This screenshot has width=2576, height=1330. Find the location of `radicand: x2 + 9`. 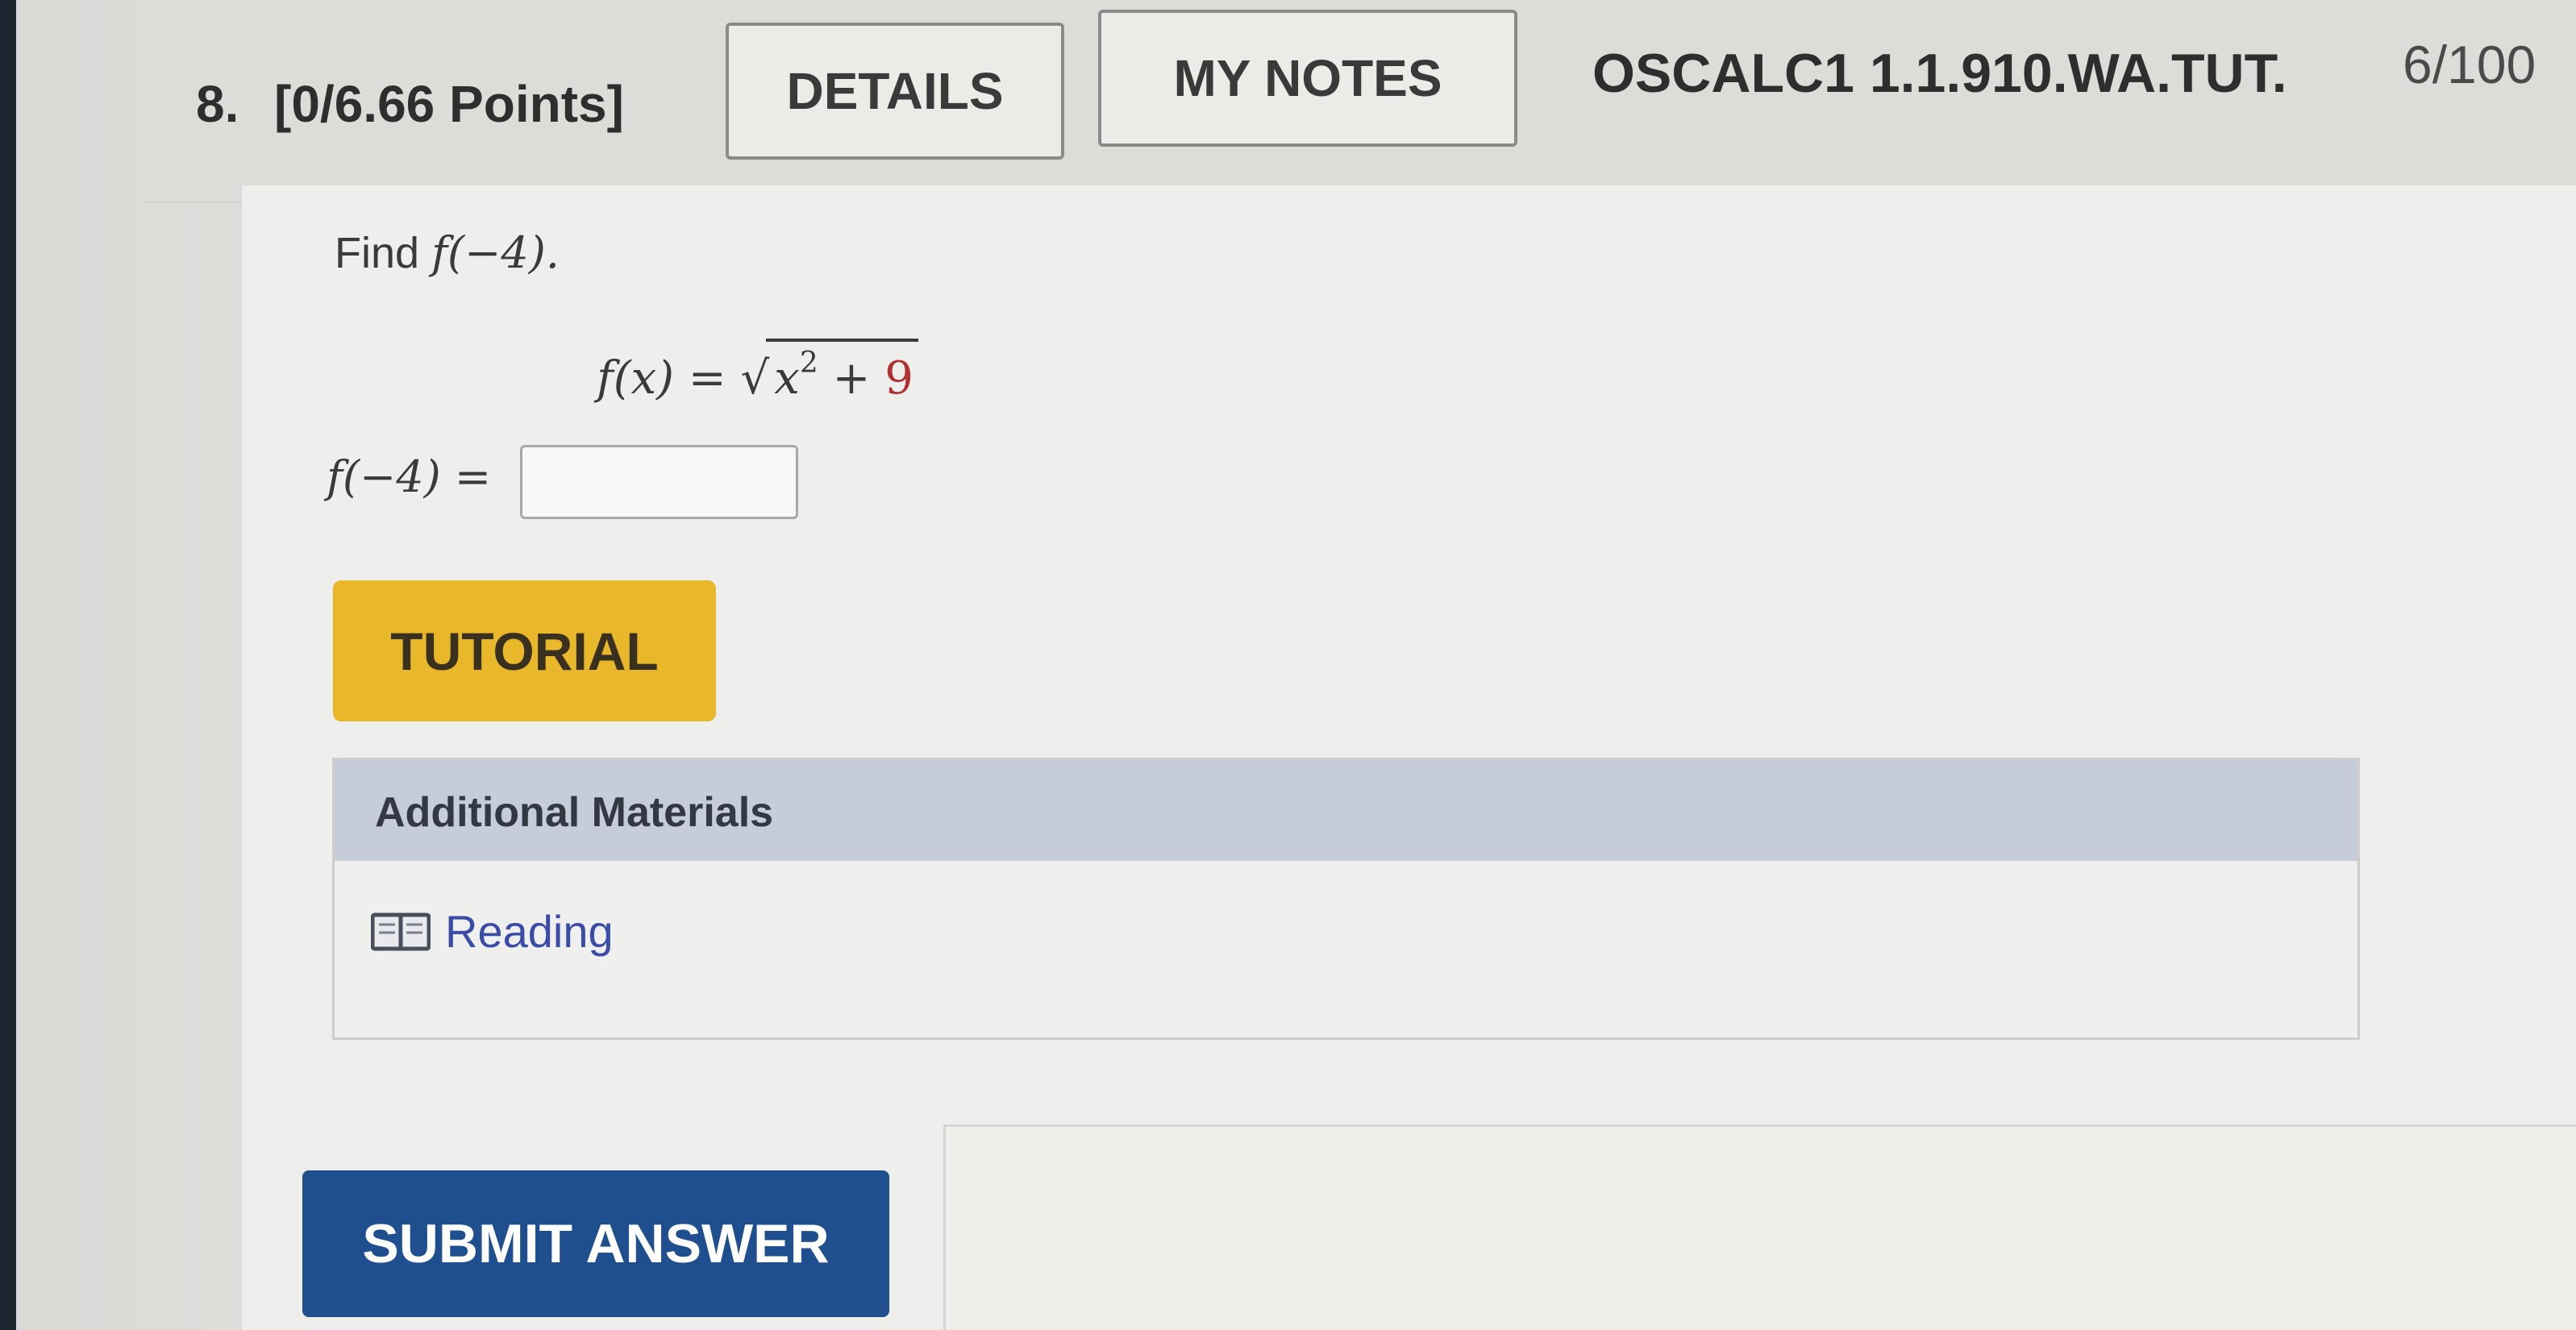

radicand: x2 + 9 is located at coordinates (842, 372).